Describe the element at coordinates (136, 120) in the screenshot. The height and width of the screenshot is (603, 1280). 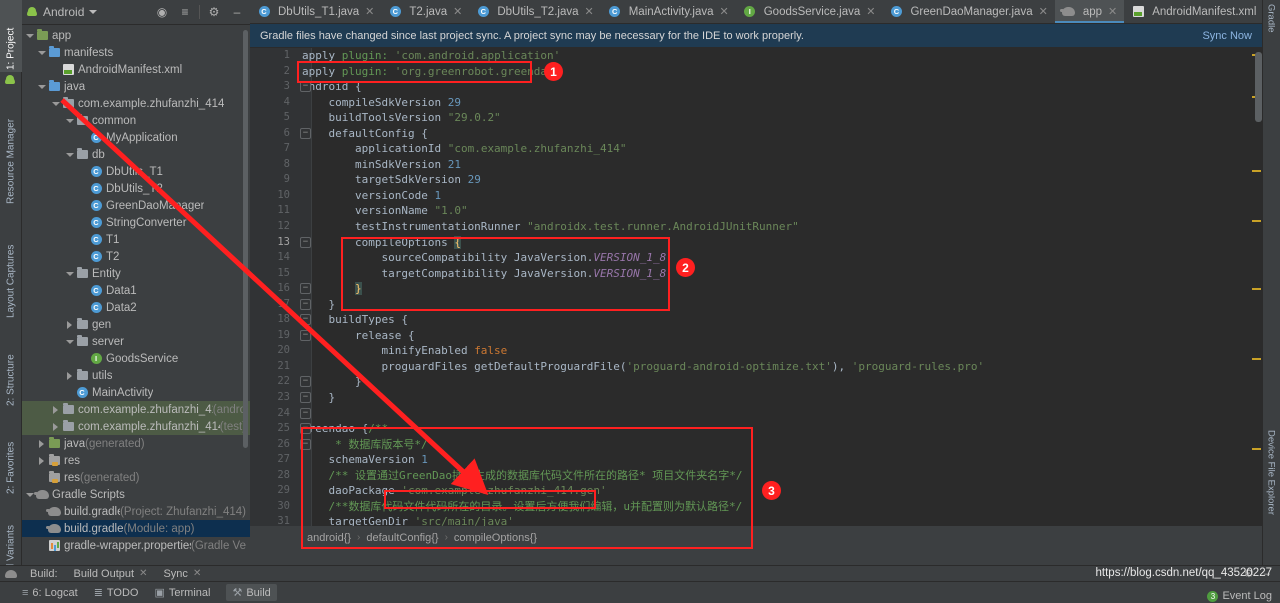
I see `tree-node: common` at that location.